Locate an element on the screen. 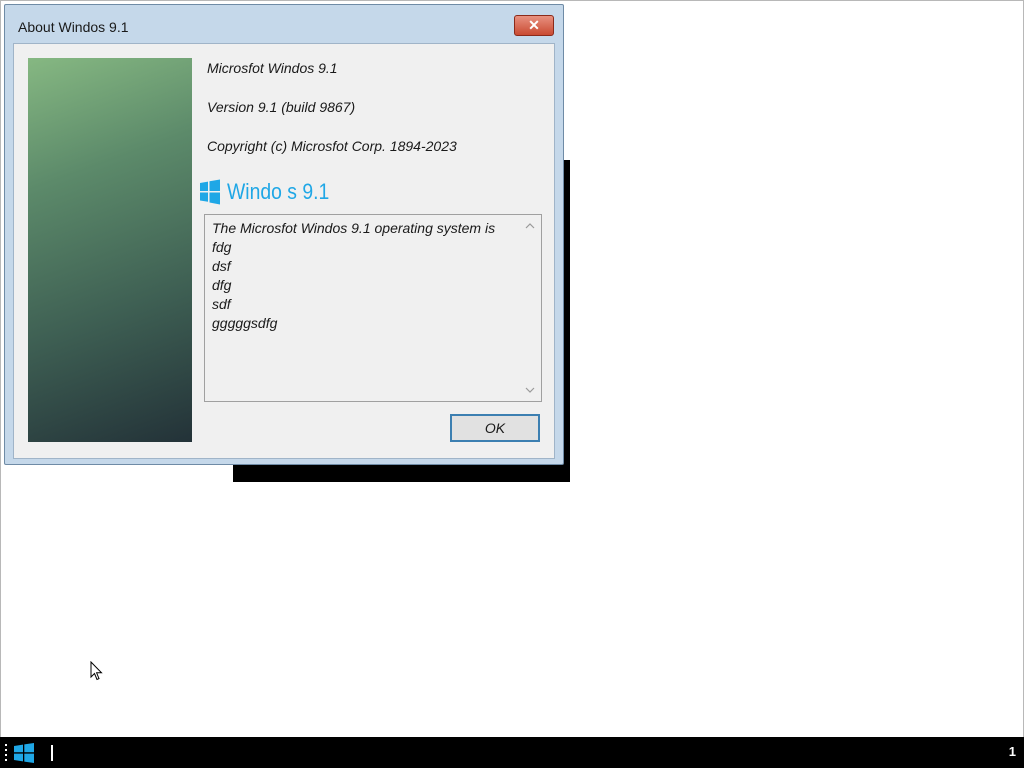 The width and height of the screenshot is (1024, 768). windows-logo: Windo s 9.1 is located at coordinates (271, 192).